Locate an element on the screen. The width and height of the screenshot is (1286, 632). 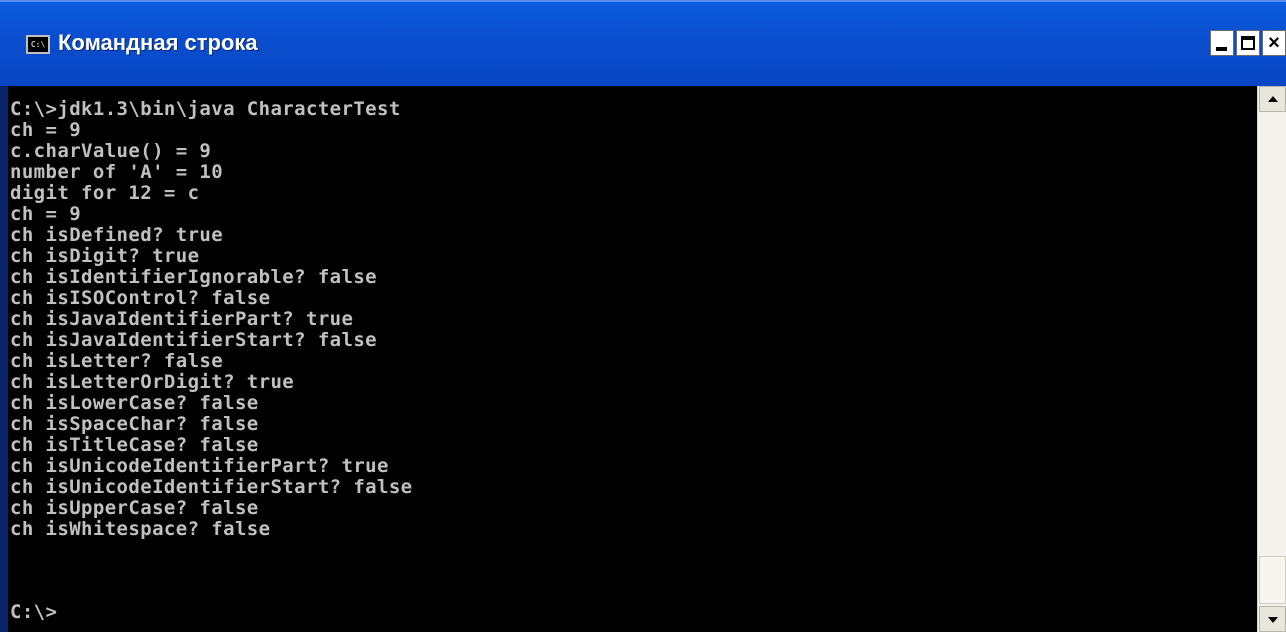
console-line: digit for 12 = c is located at coordinates (105, 193).